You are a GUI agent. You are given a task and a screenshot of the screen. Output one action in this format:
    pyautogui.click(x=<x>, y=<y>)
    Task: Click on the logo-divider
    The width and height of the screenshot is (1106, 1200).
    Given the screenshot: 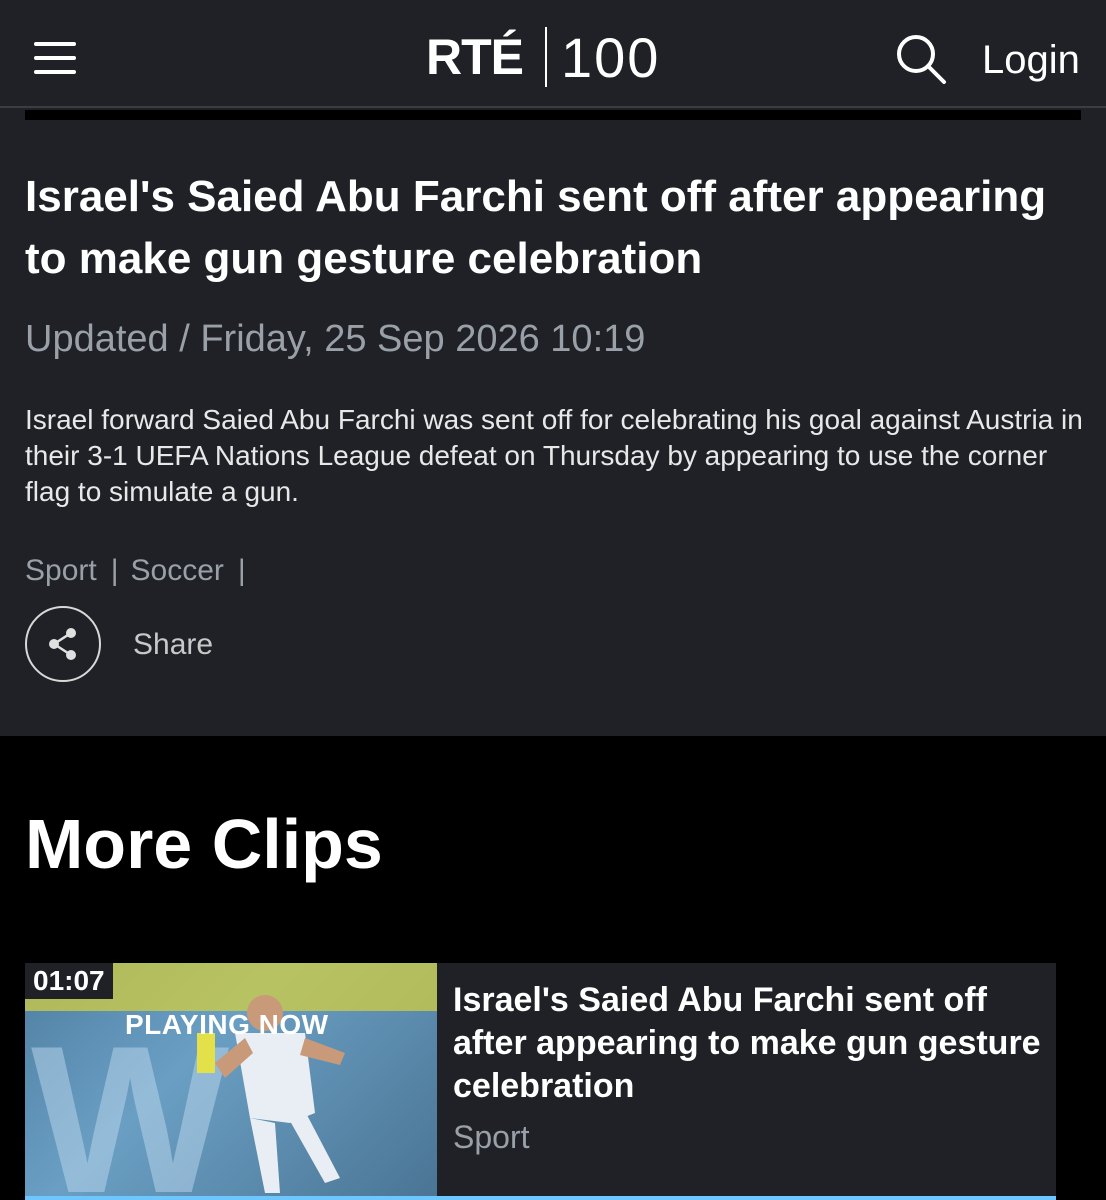 What is the action you would take?
    pyautogui.click(x=546, y=57)
    